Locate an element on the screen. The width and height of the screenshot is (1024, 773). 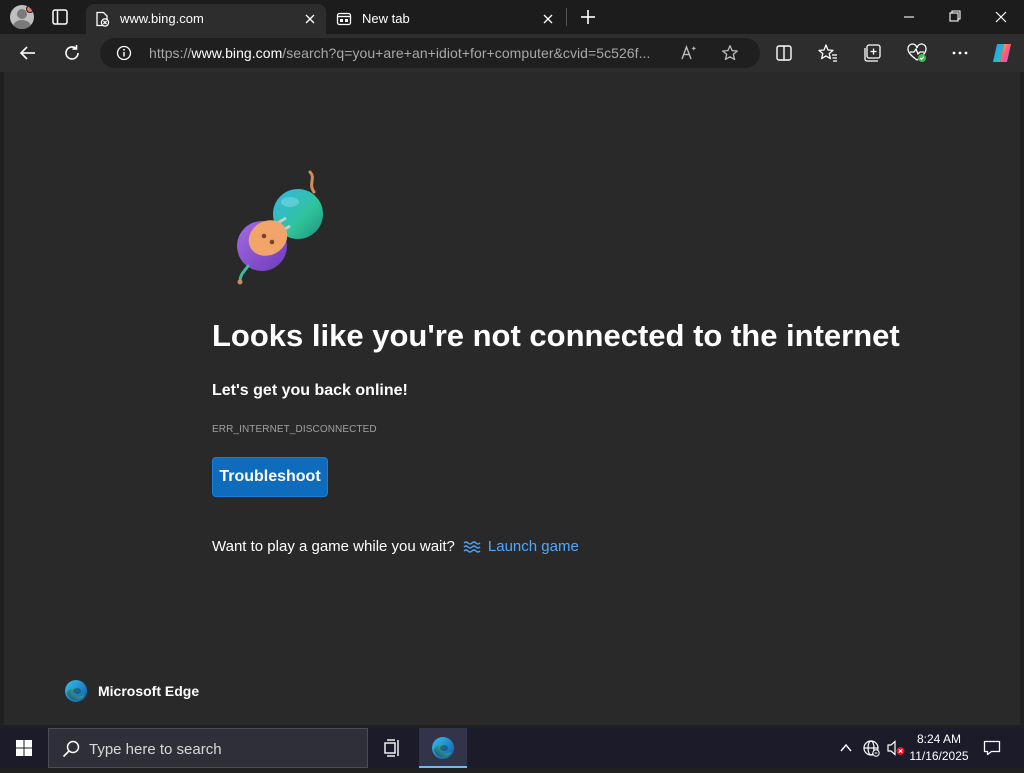
game-prompt-text: Want to play a game while you wait? is located at coordinates (333, 546).